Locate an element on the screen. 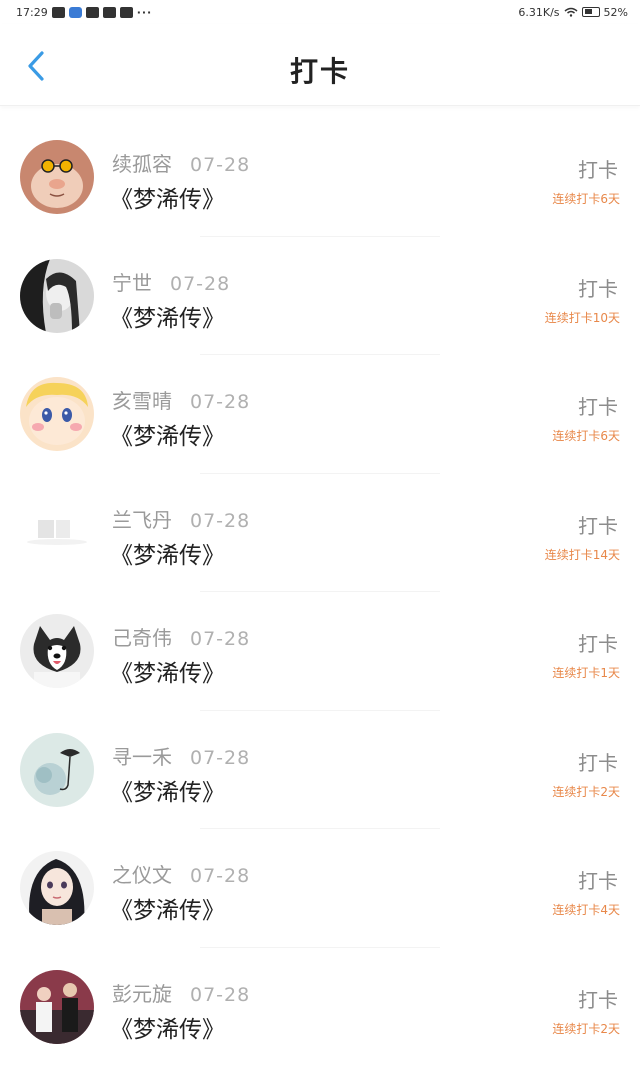 The image size is (640, 1067). battery-level: 52% is located at coordinates (615, 12).